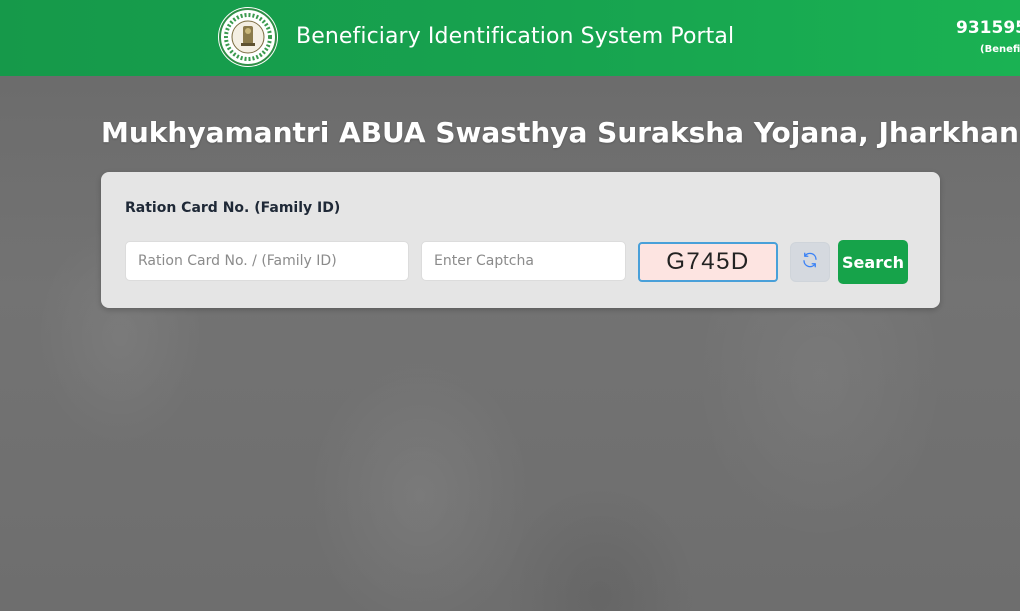 This screenshot has height=611, width=1020. Describe the element at coordinates (515, 36) in the screenshot. I see `portal-title: Beneficiary Identification System Portal` at that location.